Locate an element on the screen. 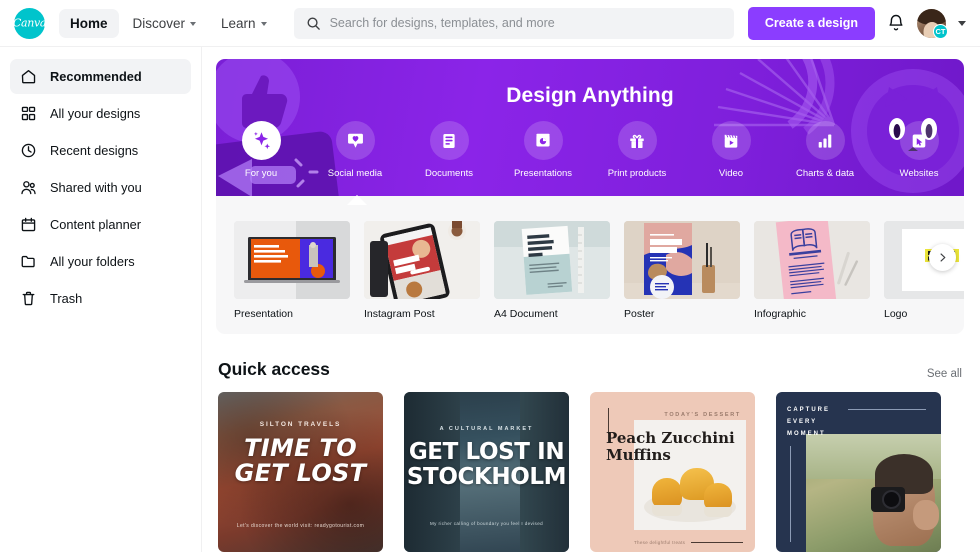 The width and height of the screenshot is (980, 552). bar-chart-icon is located at coordinates (825, 141).